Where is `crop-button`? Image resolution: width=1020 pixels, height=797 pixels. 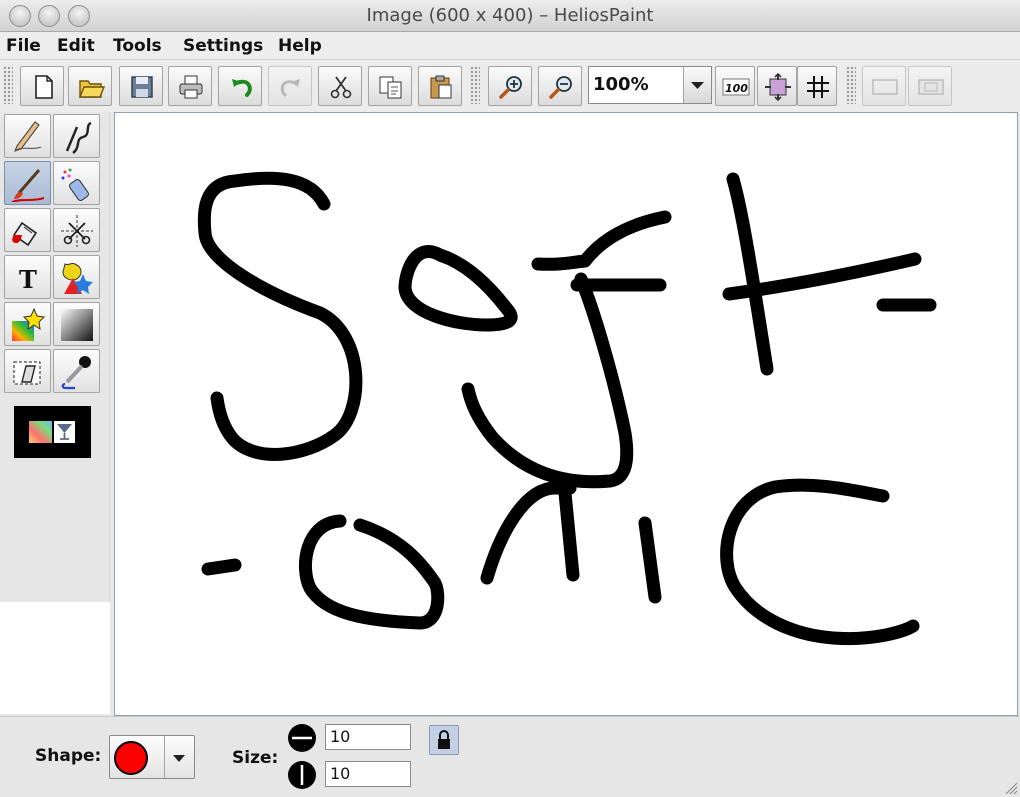
crop-button is located at coordinates (930, 86).